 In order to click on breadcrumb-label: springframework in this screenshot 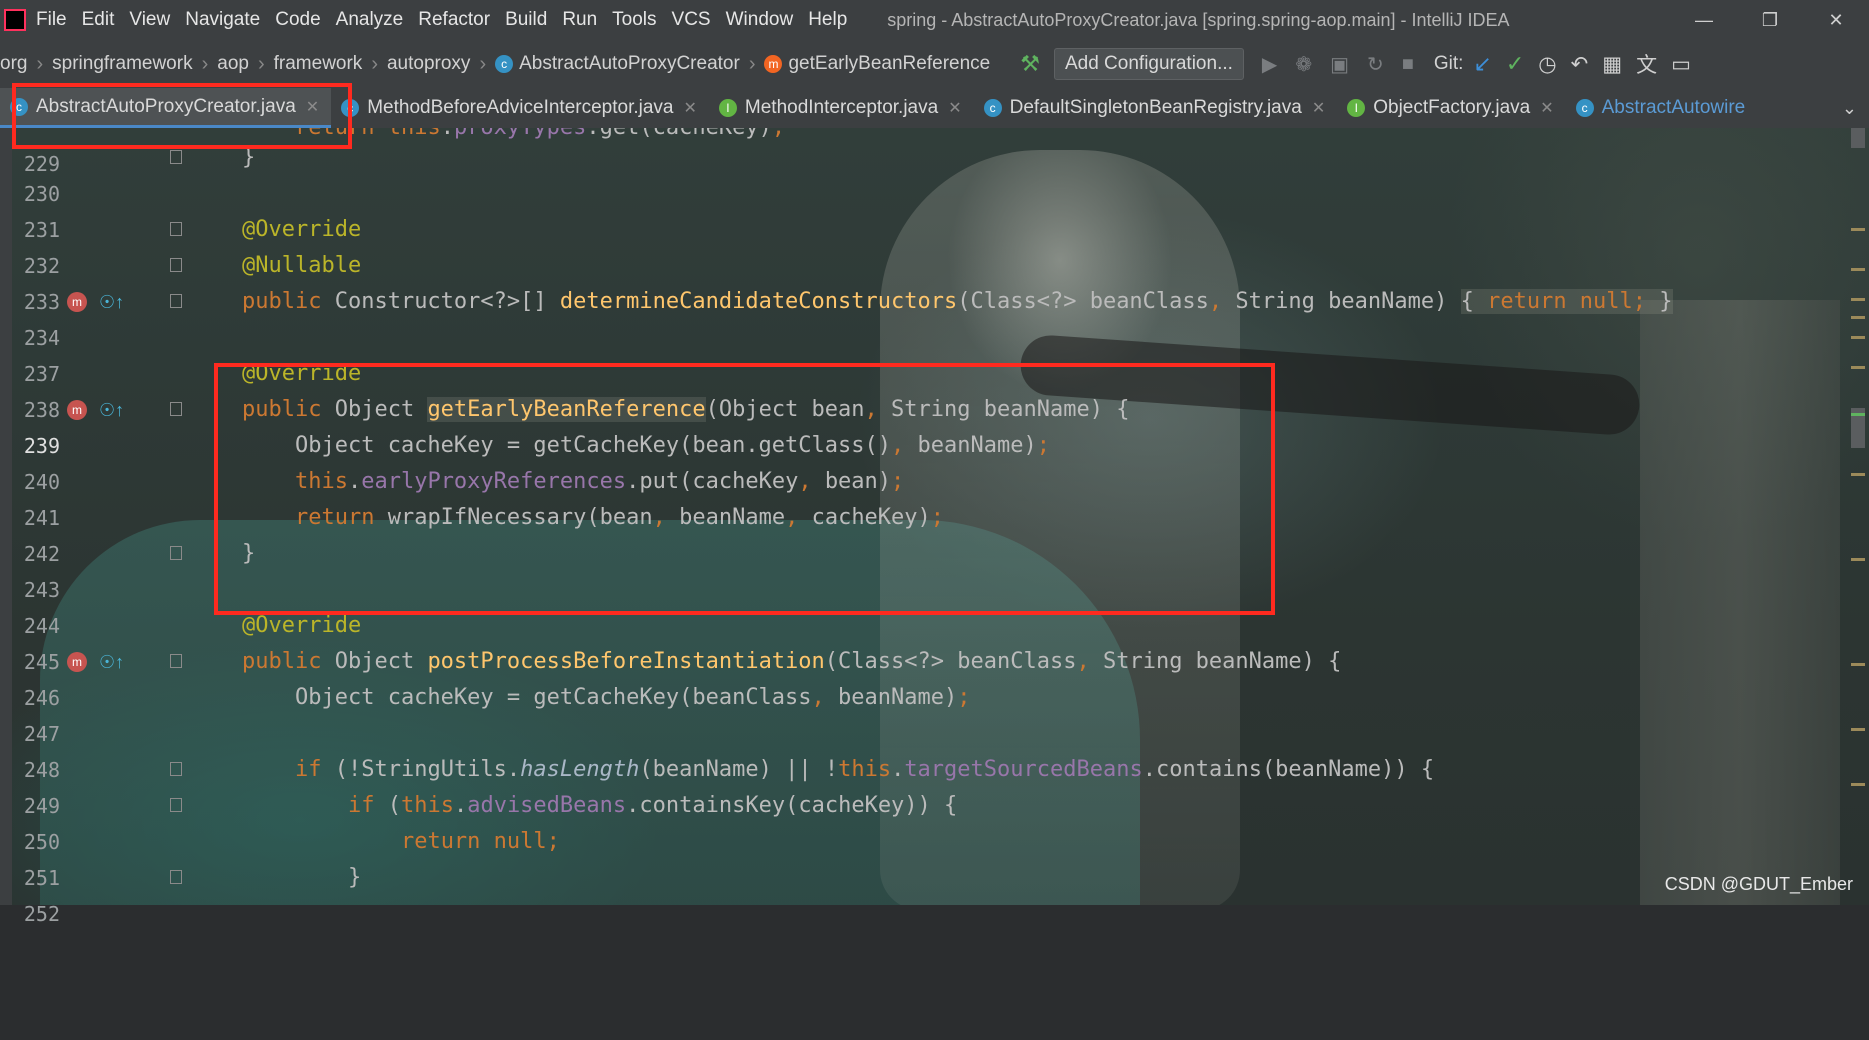, I will do `click(122, 63)`.